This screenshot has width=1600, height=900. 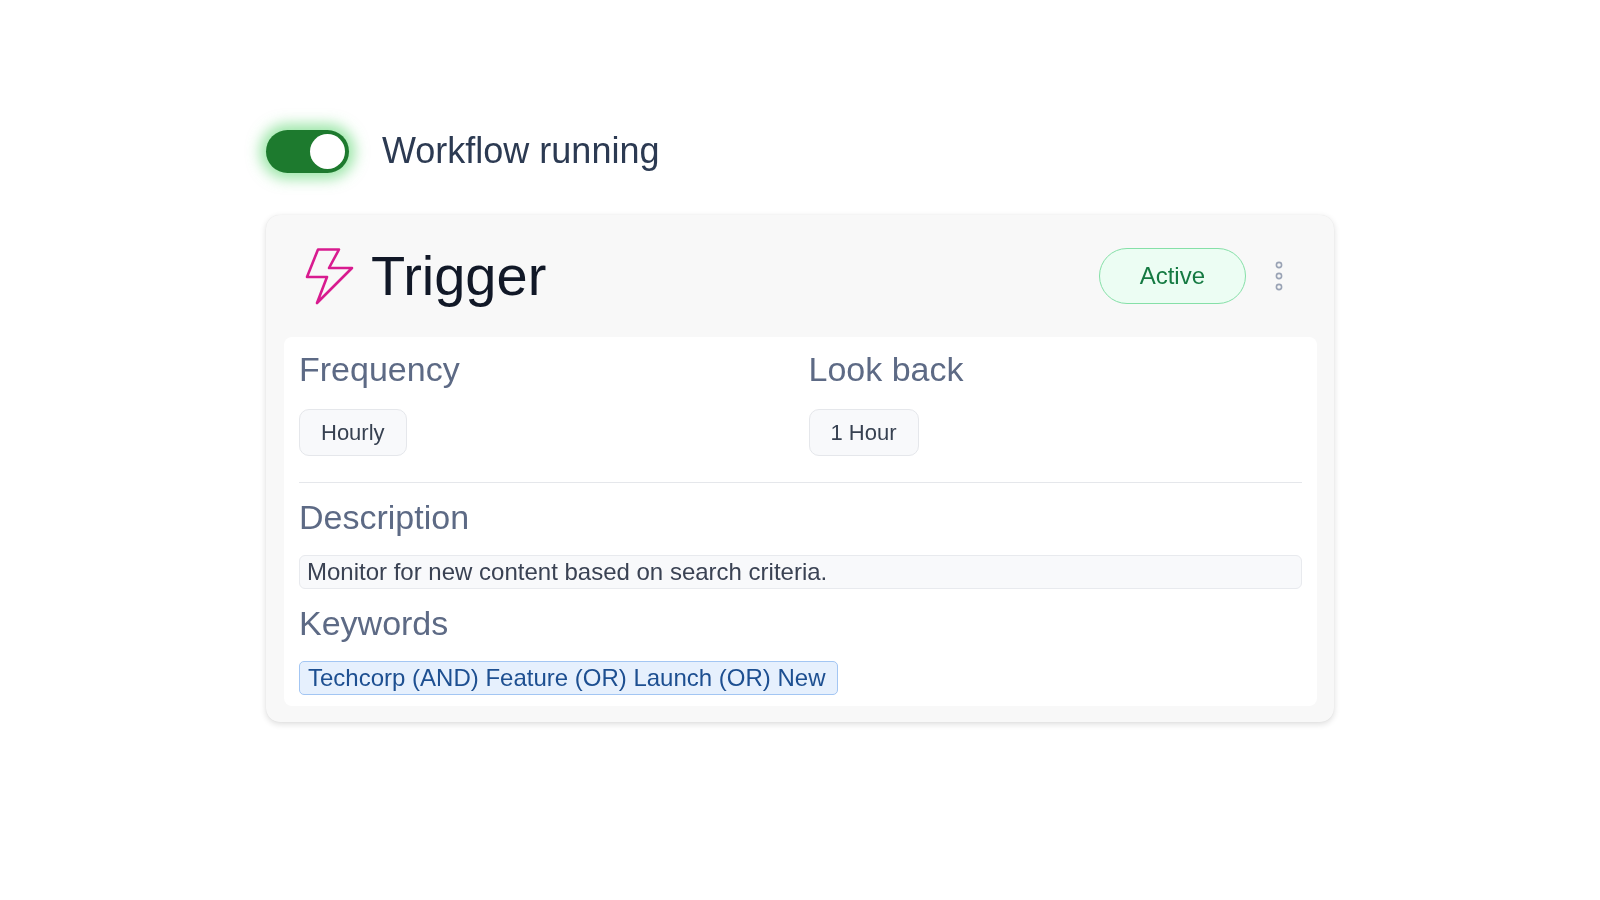 I want to click on keyword-tag: Techcorp (AND) Feature (OR) Launch (OR) New, so click(x=569, y=678).